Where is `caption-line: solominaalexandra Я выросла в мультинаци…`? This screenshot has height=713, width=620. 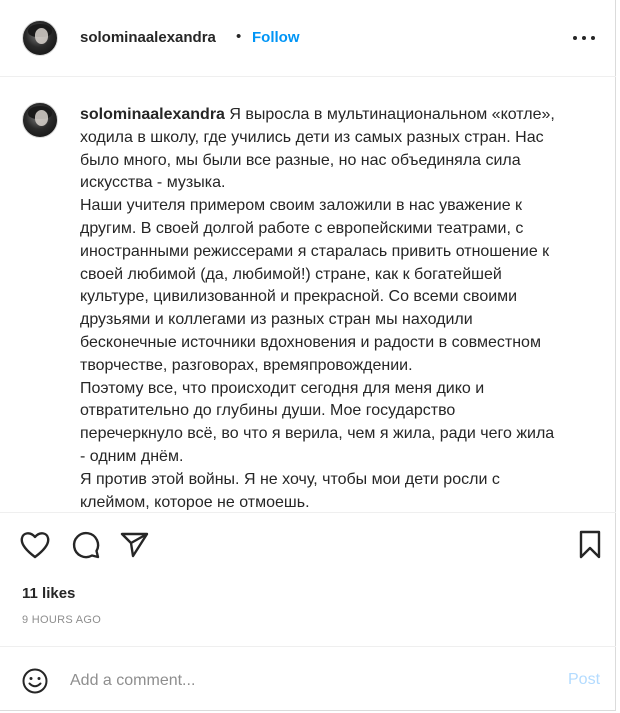
caption-line: solominaalexandra Я выросла в мультинаци… is located at coordinates (340, 115).